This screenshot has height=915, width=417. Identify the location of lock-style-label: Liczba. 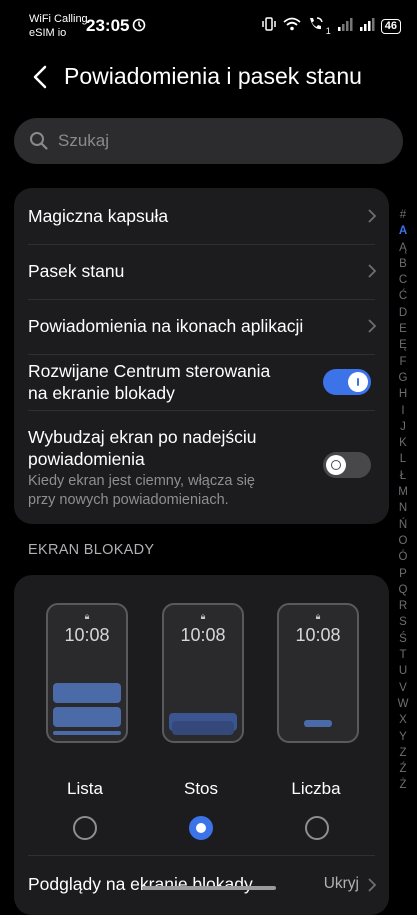
(316, 788).